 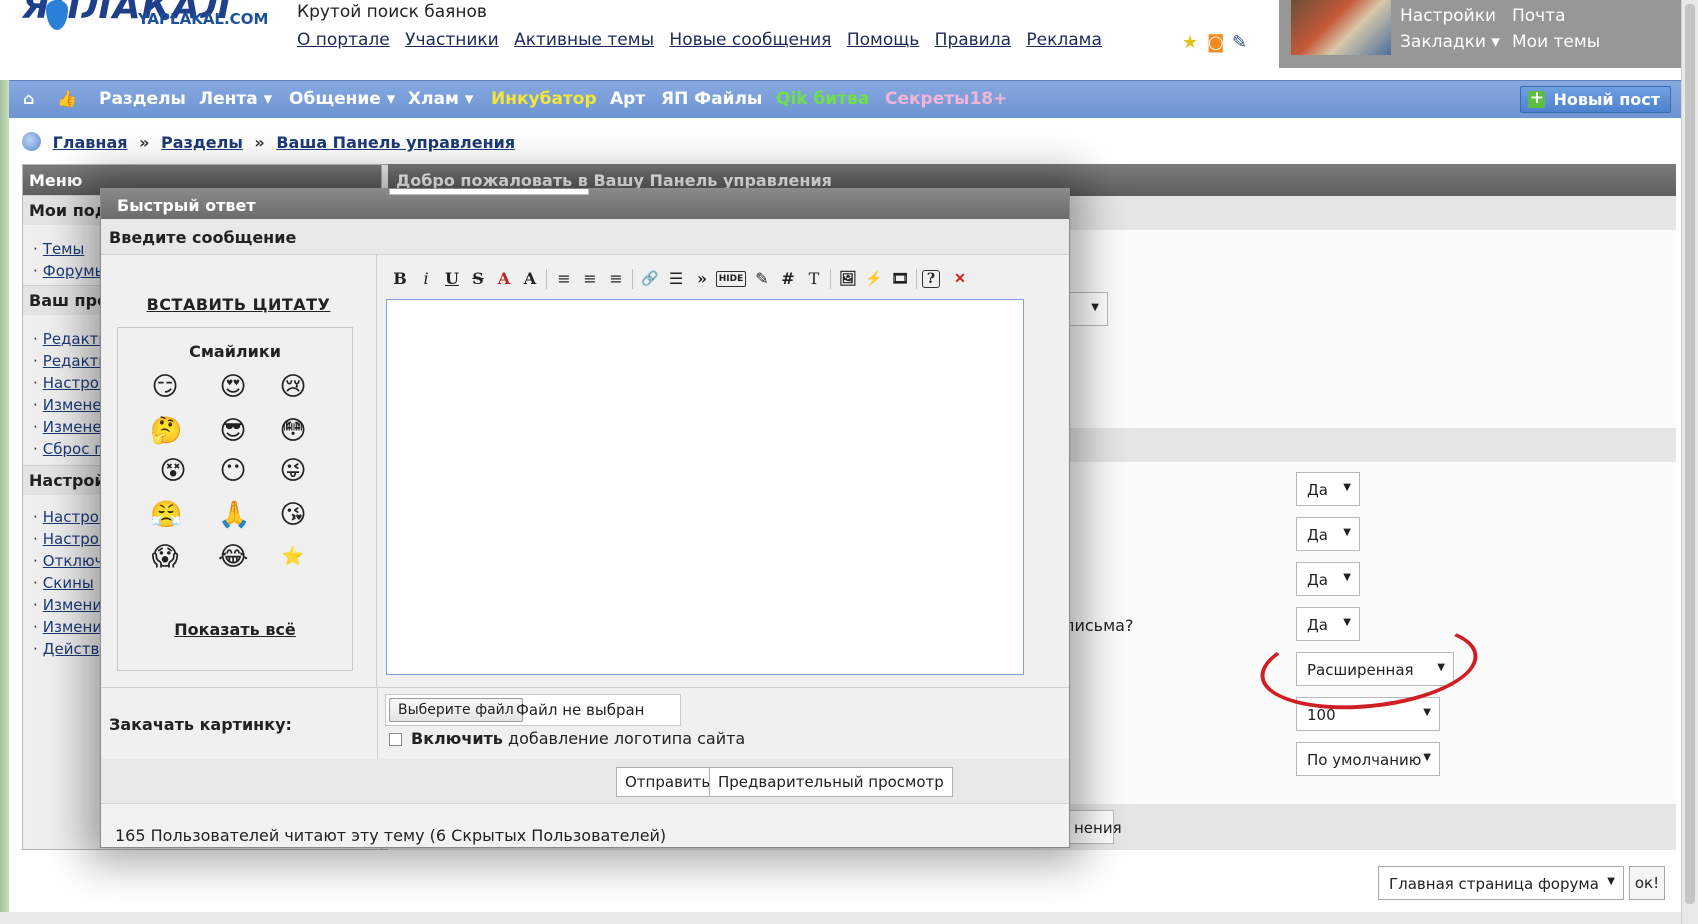 What do you see at coordinates (1328, 534) in the screenshot?
I see `option-select-yes-2: Да ▼` at bounding box center [1328, 534].